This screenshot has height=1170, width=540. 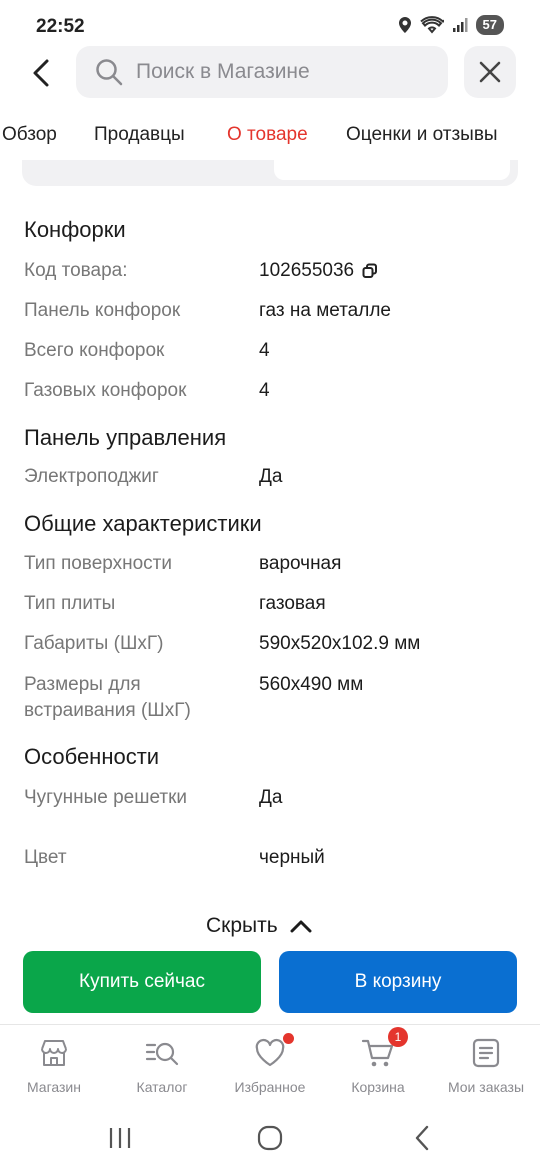 I want to click on recent-apps-icon, so click(x=120, y=1138).